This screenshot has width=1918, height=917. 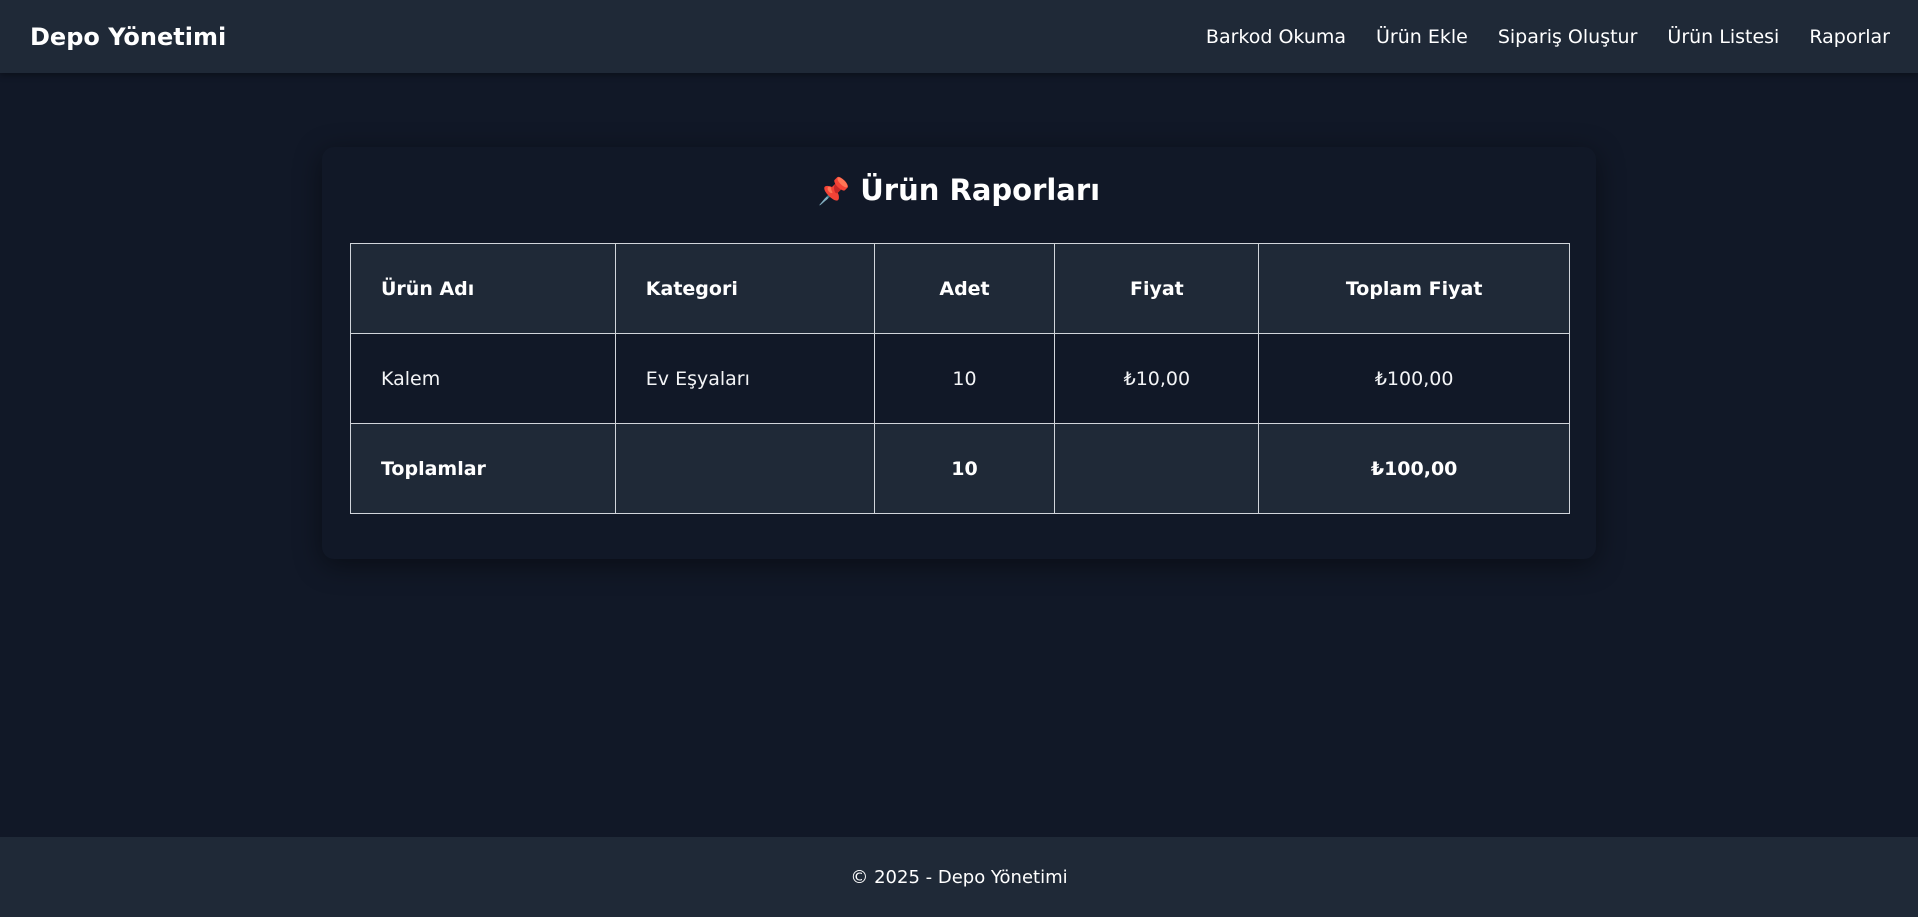 I want to click on column-header-adet: Adet, so click(x=964, y=288).